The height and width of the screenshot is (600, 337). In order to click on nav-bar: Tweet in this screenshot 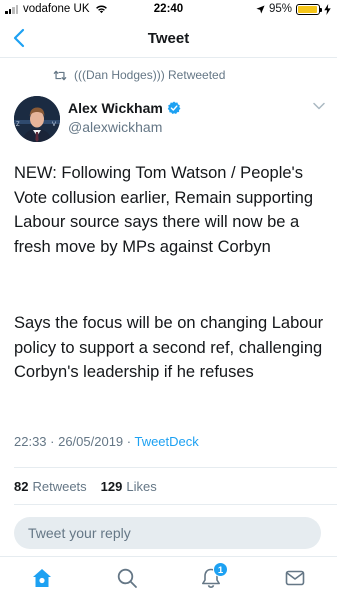, I will do `click(168, 39)`.